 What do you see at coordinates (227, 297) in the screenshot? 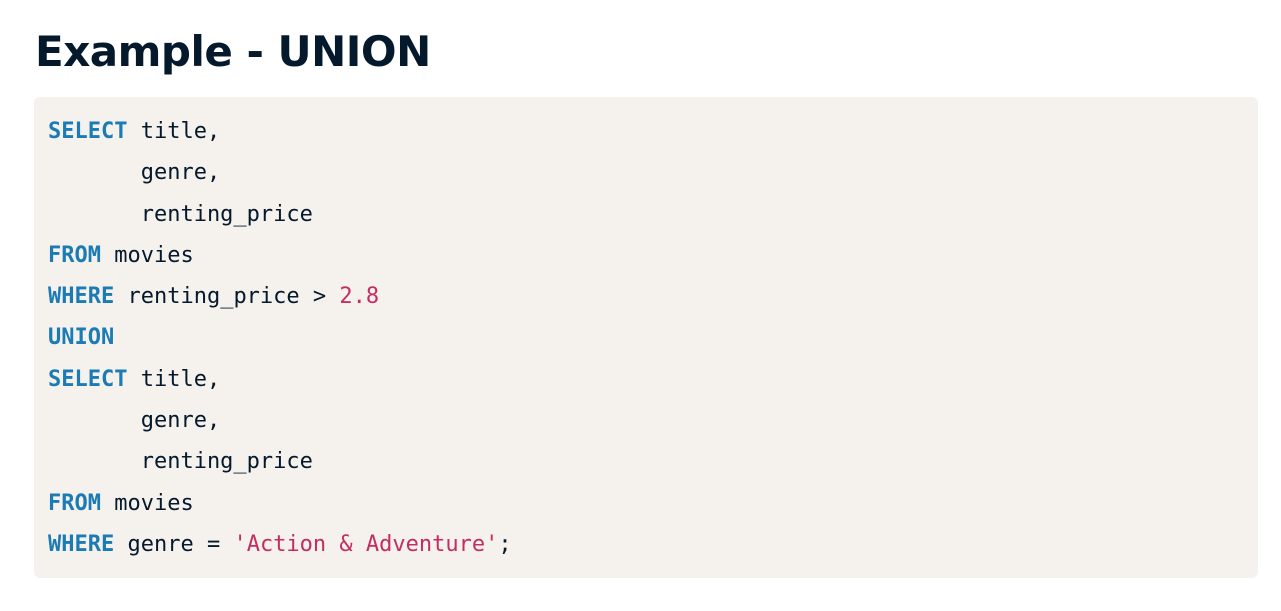
I see `code-text: renting_price >` at bounding box center [227, 297].